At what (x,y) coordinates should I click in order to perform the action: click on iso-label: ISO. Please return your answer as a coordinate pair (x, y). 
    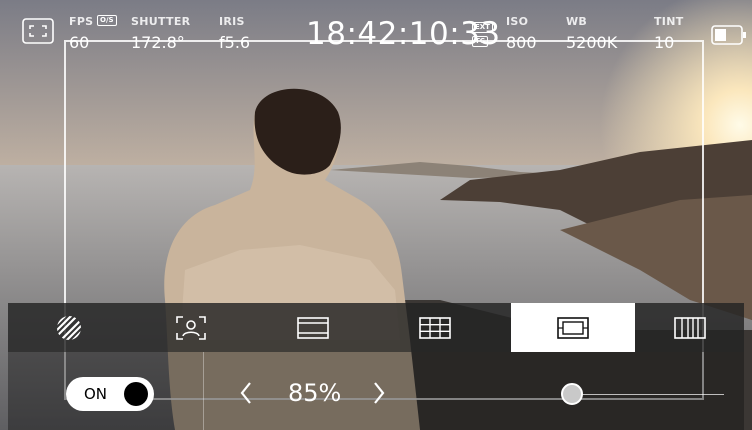
    Looking at the image, I should click on (517, 21).